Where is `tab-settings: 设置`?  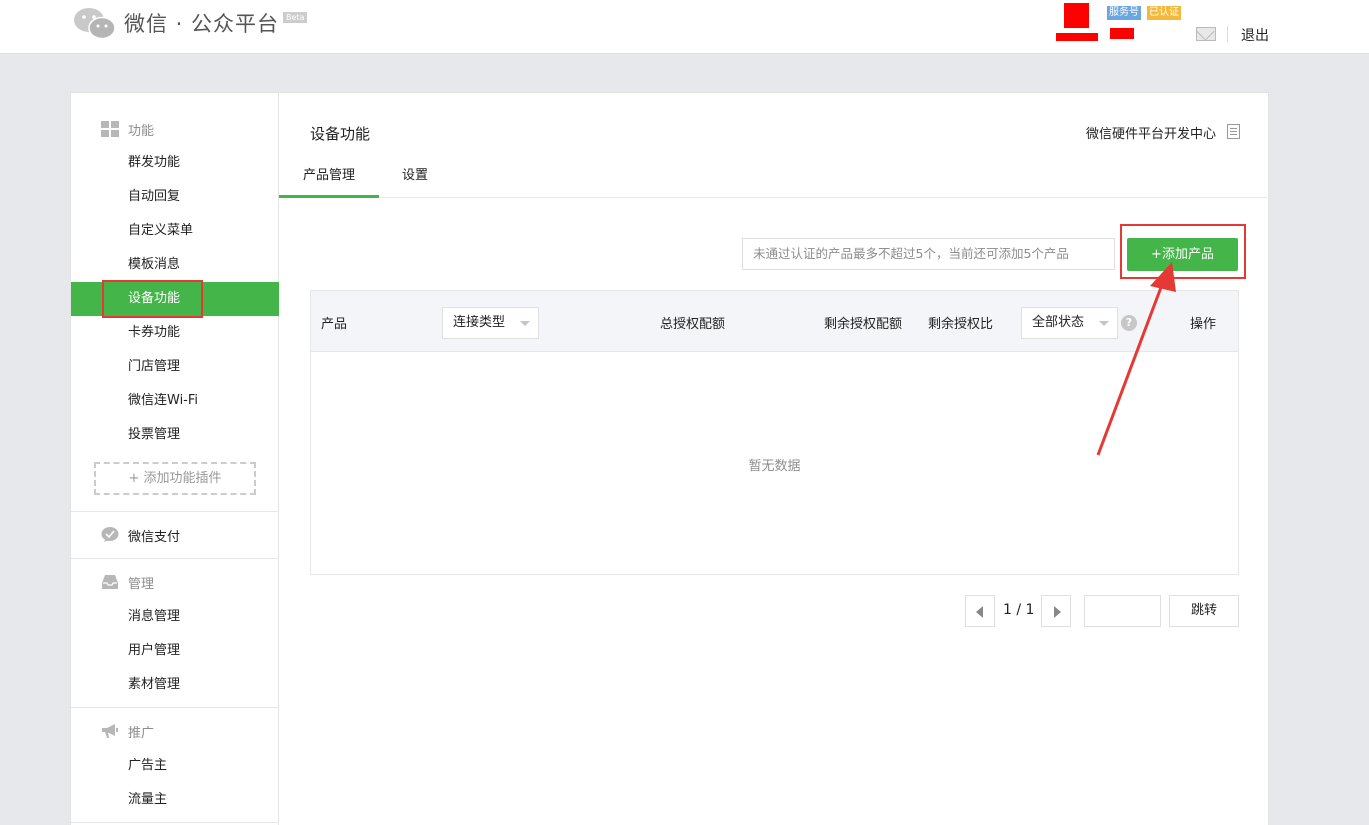 tab-settings: 设置 is located at coordinates (415, 178).